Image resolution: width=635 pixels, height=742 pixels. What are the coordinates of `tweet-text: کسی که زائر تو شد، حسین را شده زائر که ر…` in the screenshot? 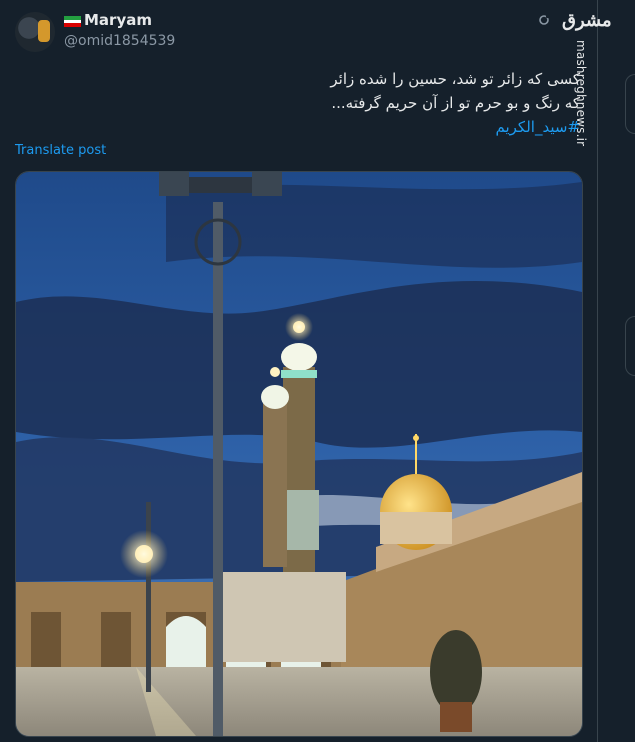 It's located at (440, 103).